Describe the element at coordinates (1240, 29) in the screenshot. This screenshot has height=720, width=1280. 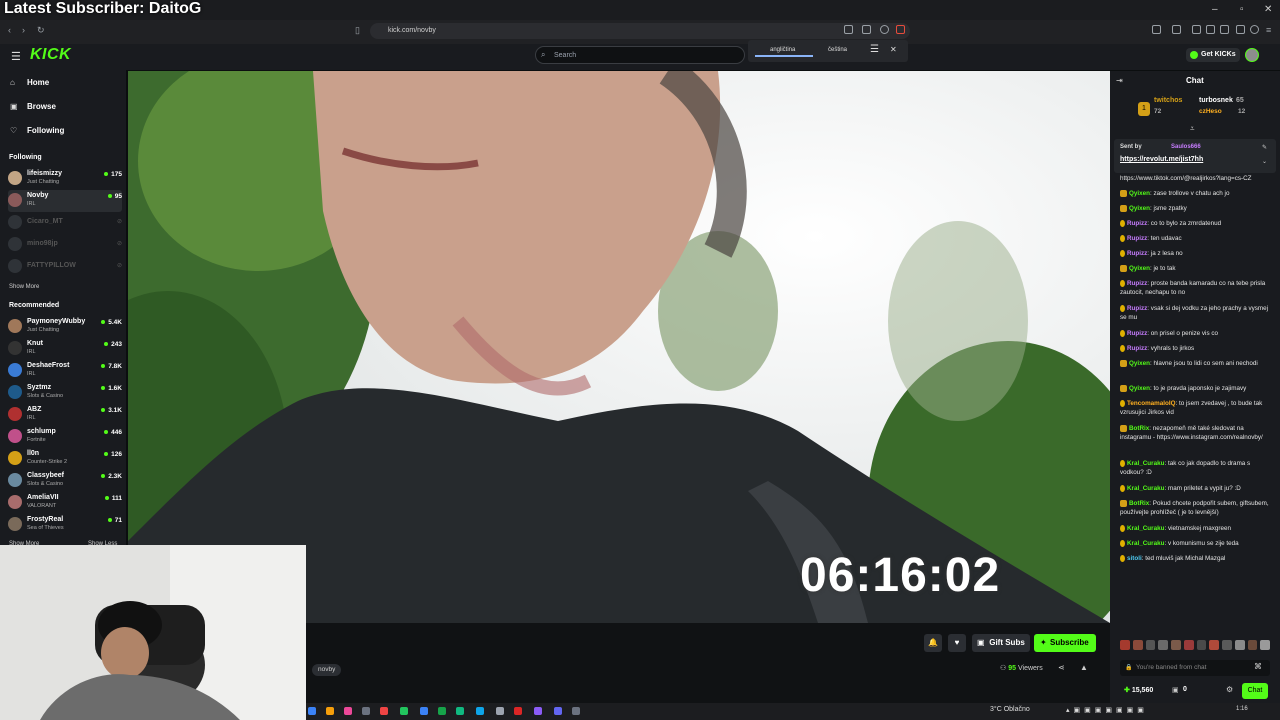
I see `download-icon` at that location.